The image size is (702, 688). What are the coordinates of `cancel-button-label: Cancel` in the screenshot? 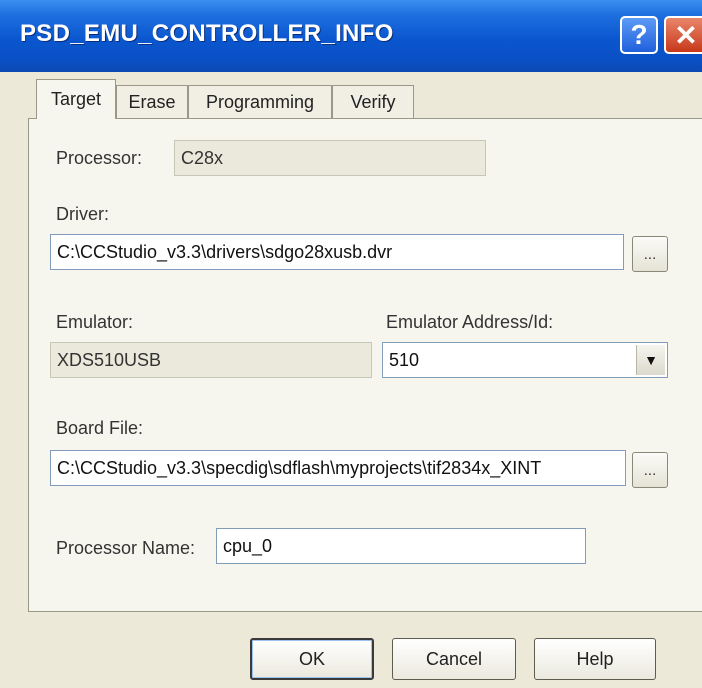 It's located at (454, 658).